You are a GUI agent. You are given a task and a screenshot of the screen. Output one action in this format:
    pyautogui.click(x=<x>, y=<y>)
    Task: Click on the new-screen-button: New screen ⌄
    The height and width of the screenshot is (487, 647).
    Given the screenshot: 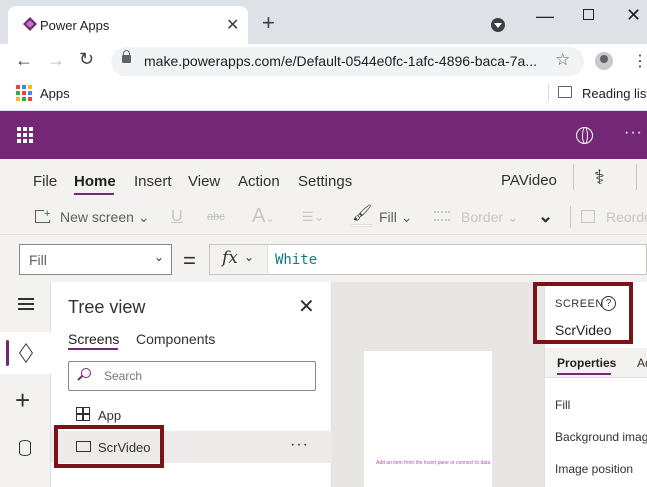 What is the action you would take?
    pyautogui.click(x=105, y=217)
    